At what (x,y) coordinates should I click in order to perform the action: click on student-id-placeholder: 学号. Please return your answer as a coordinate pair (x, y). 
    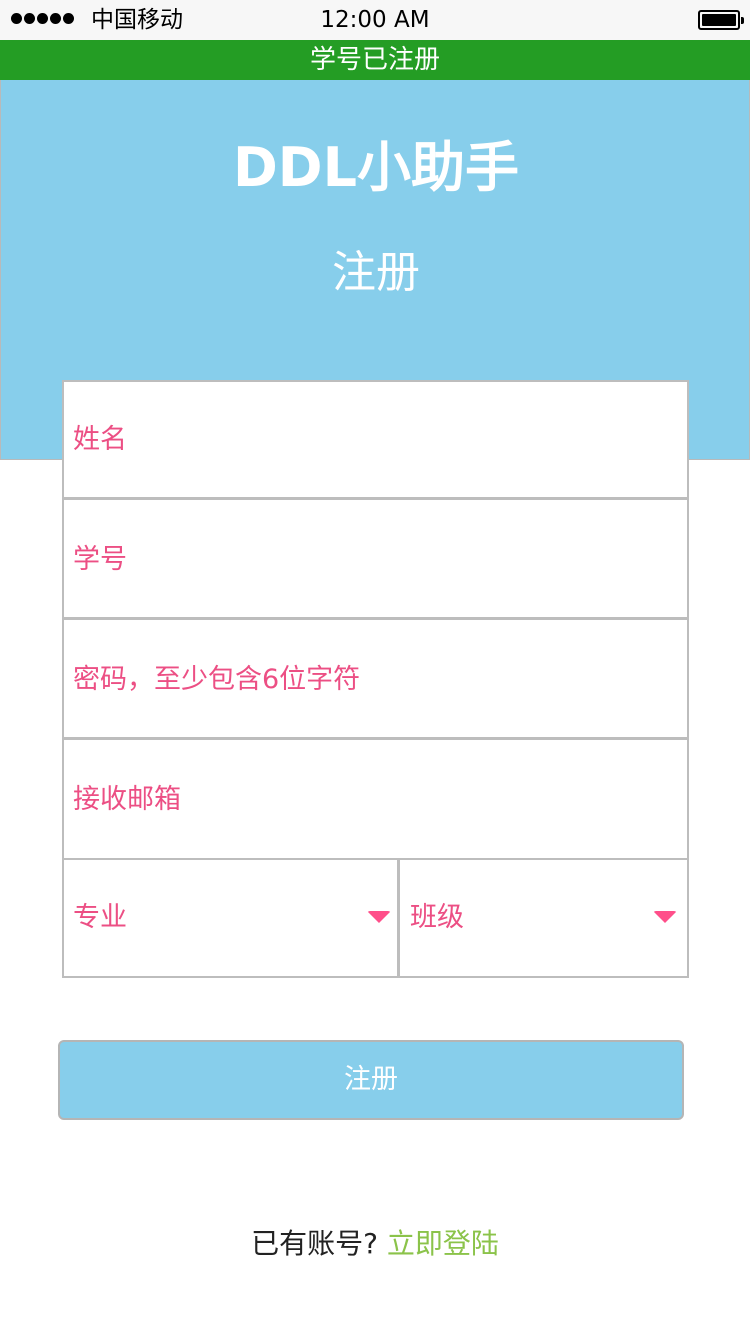
    Looking at the image, I should click on (100, 559).